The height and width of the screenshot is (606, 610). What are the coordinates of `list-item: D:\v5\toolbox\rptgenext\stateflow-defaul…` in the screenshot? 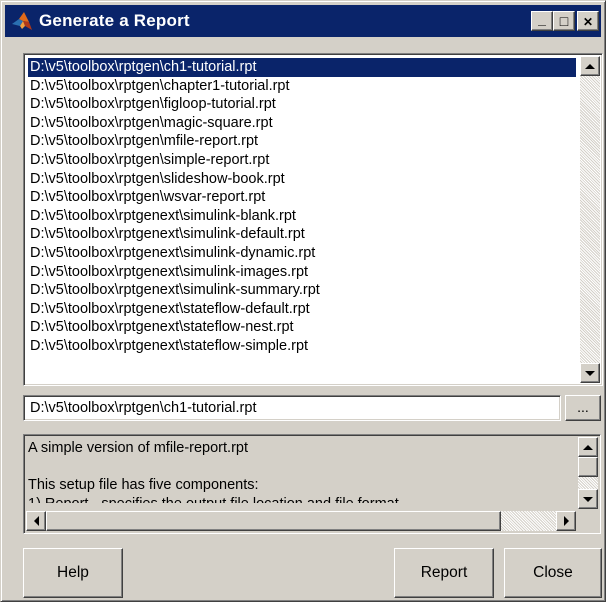 It's located at (302, 309).